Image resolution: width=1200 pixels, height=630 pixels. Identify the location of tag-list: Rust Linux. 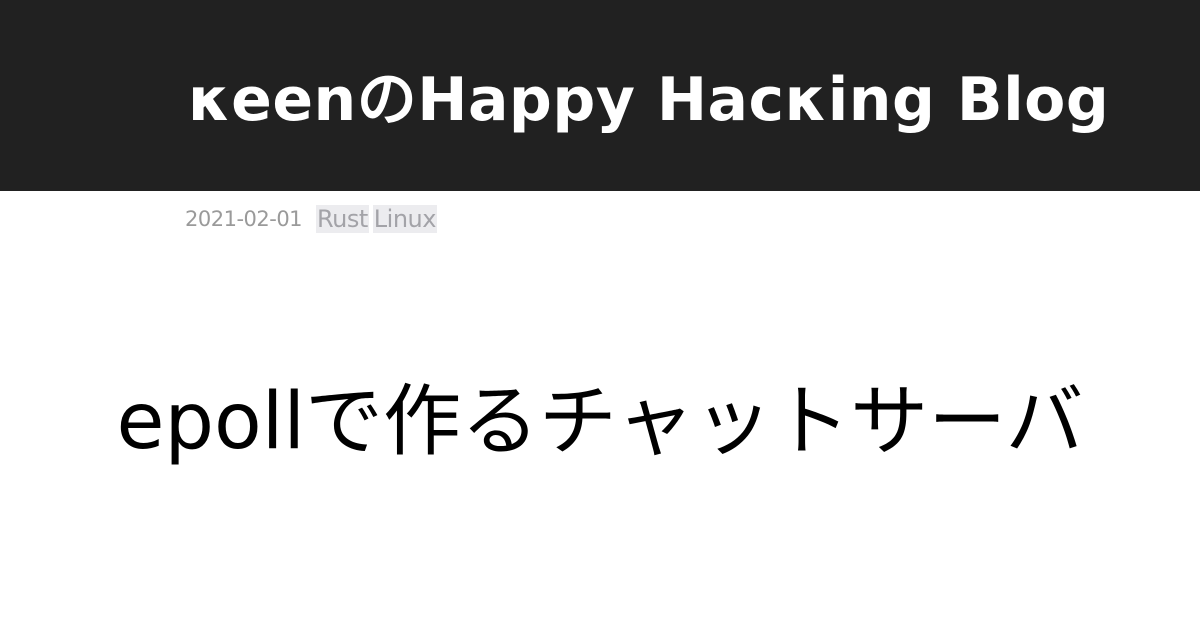
(376, 219).